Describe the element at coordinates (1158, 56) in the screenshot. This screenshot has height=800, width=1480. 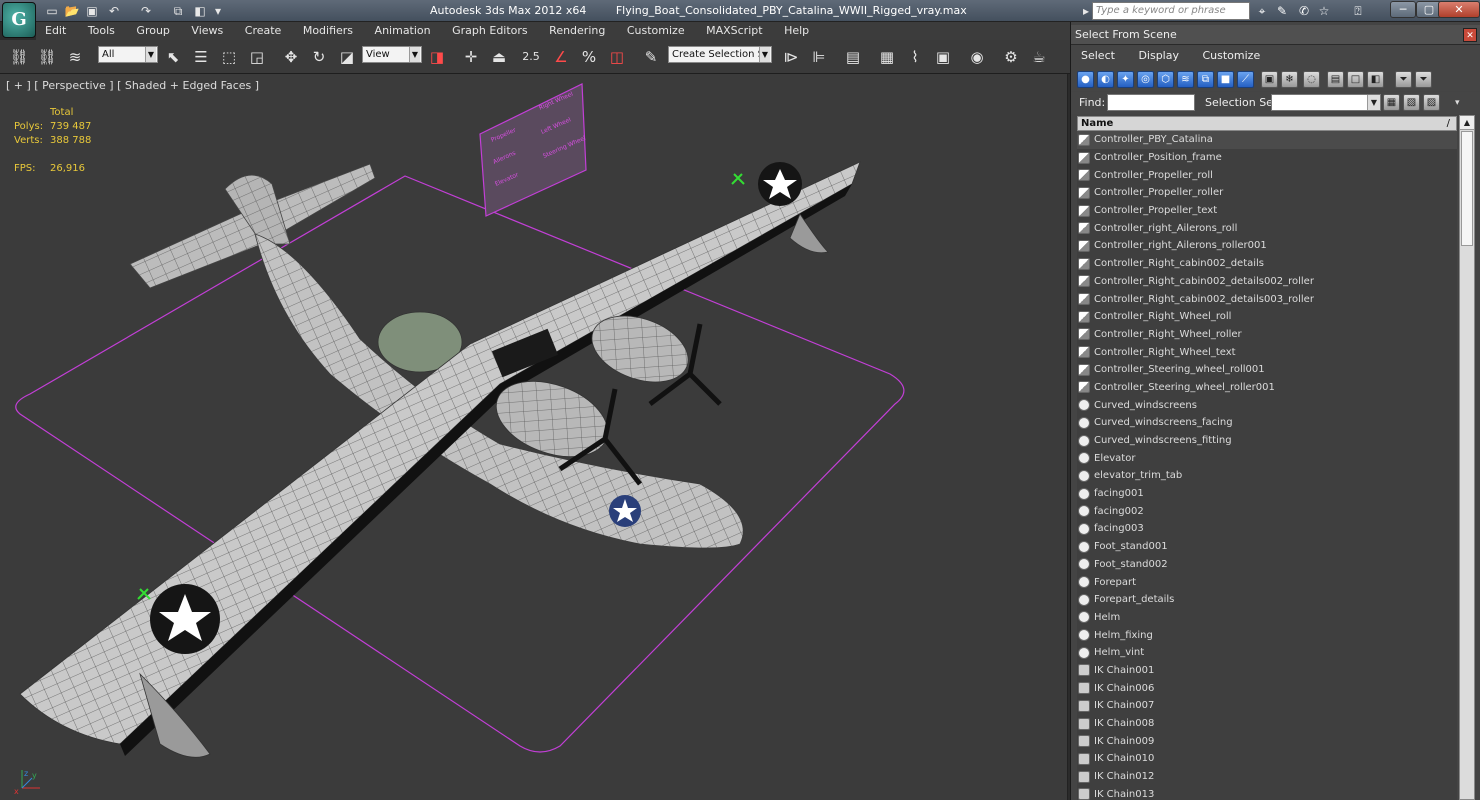
I see `dialog-menu-display: Display` at that location.